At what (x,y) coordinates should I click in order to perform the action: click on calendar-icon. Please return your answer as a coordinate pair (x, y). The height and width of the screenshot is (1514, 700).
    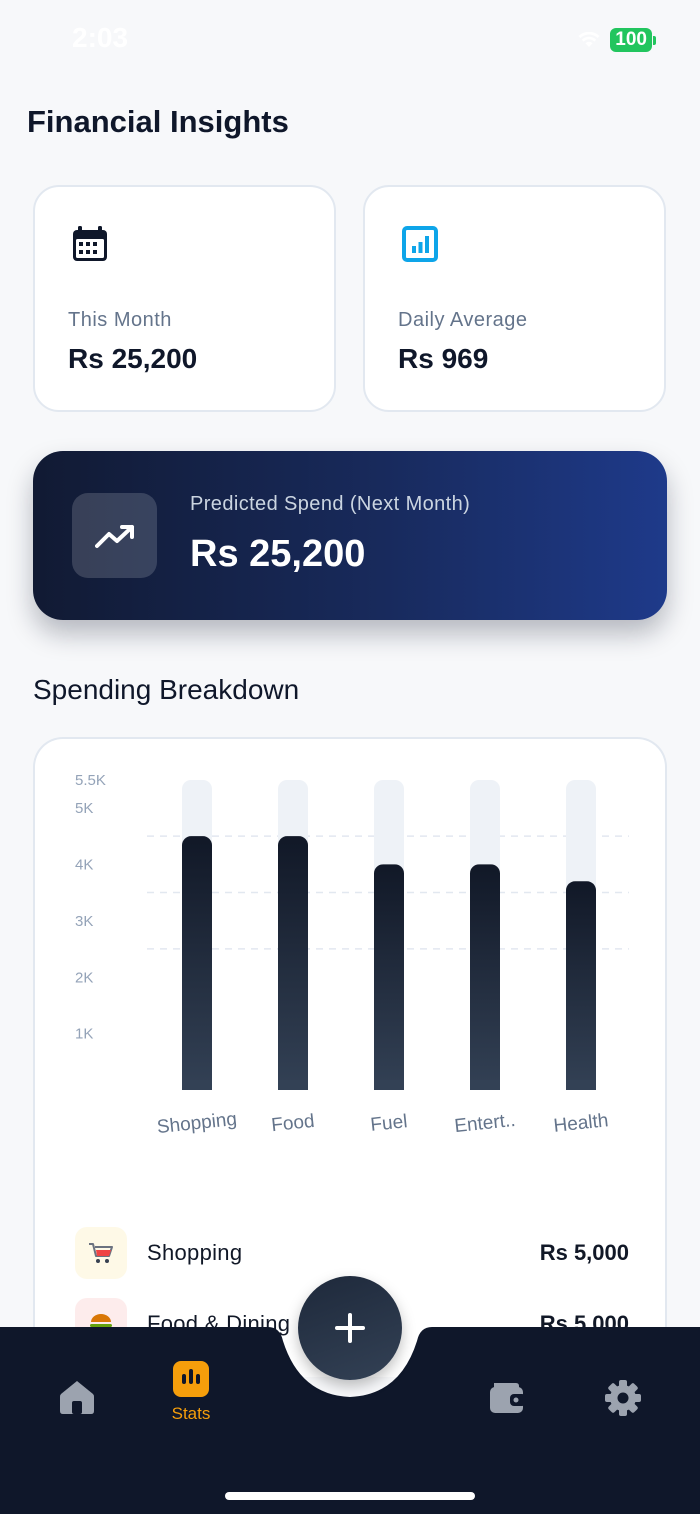
    Looking at the image, I should click on (90, 243).